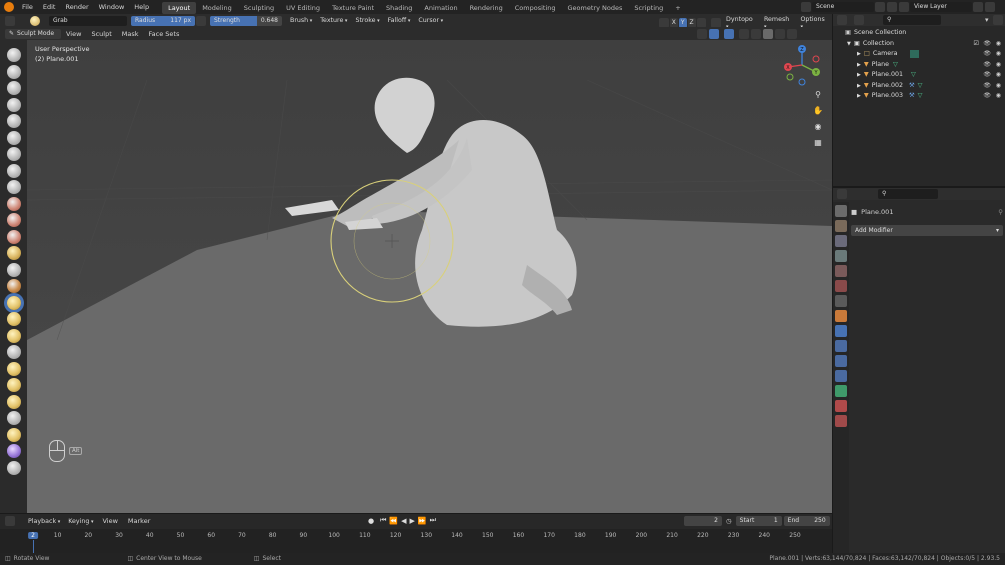 This screenshot has height=565, width=1005. Describe the element at coordinates (13, 286) in the screenshot. I see `pinch-brush-icon` at that location.